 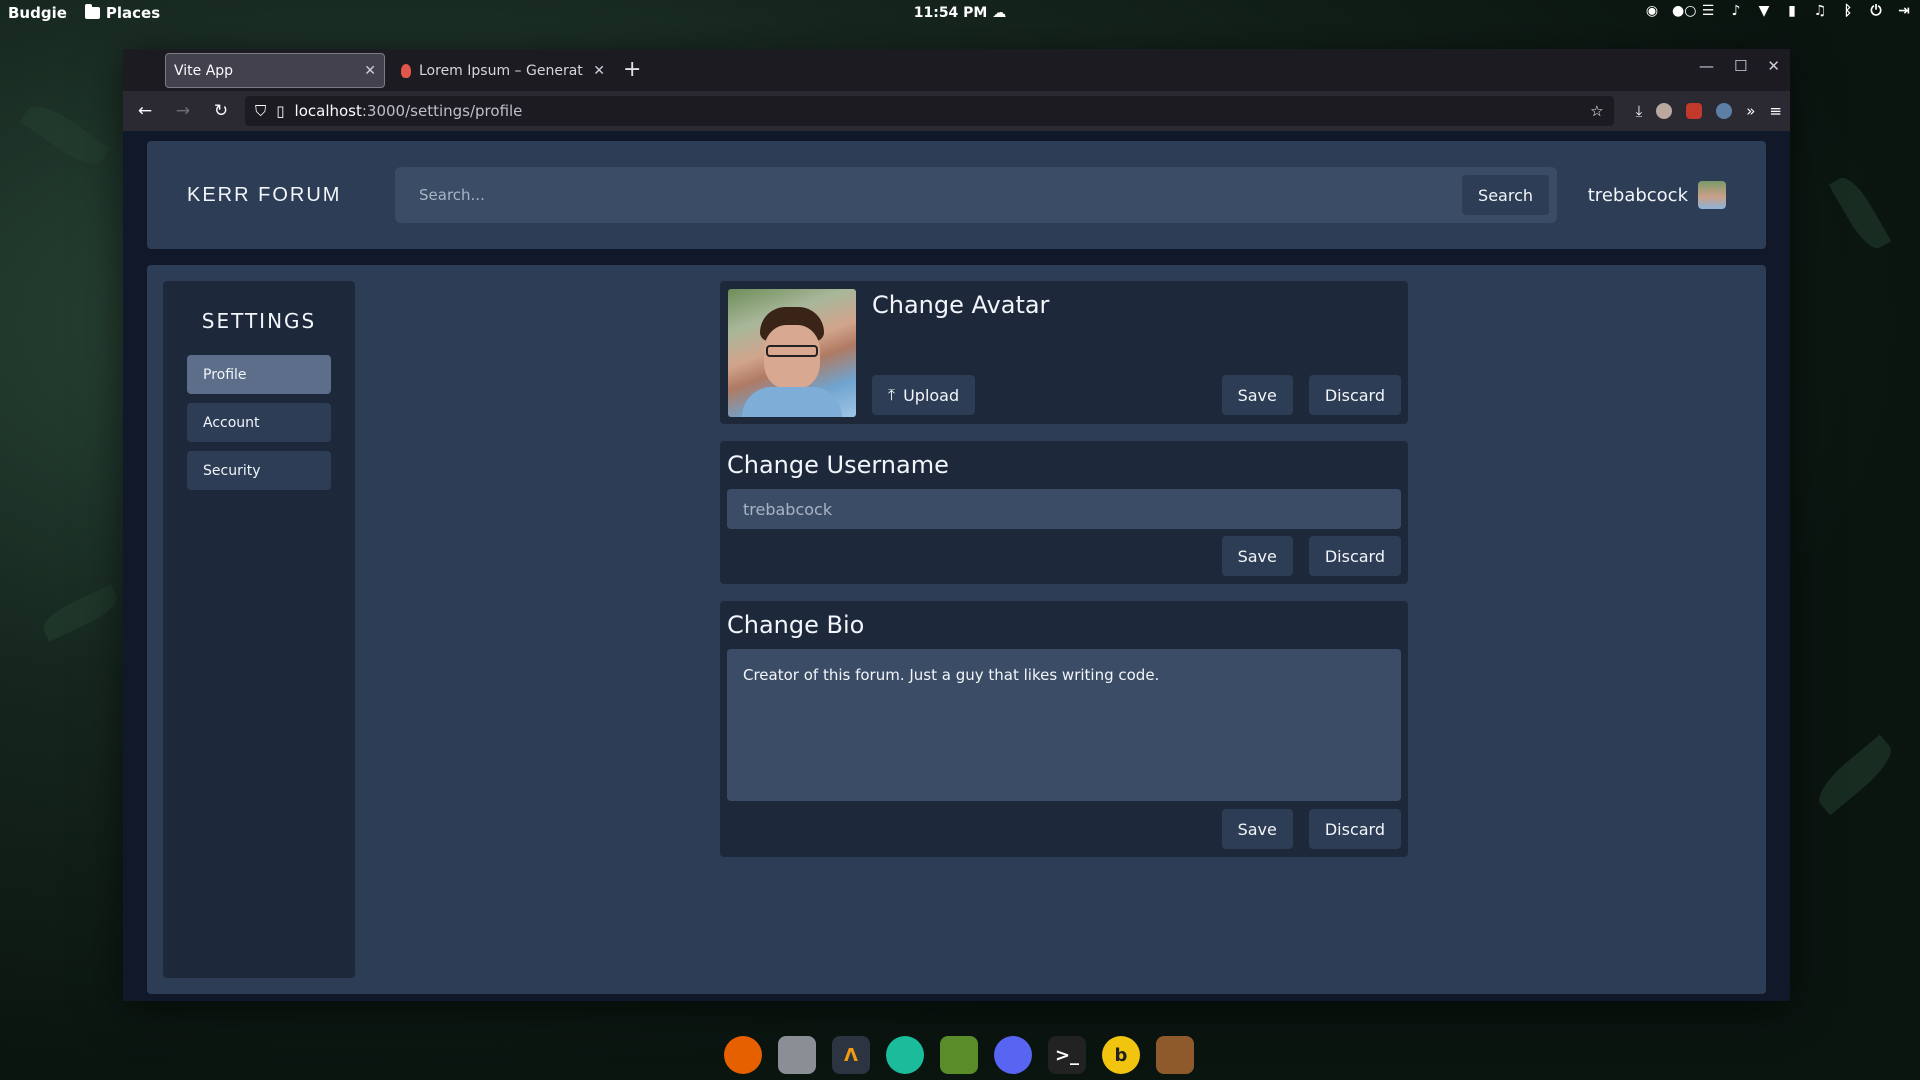 I want to click on username-actions: Save Discard, so click(x=1311, y=556).